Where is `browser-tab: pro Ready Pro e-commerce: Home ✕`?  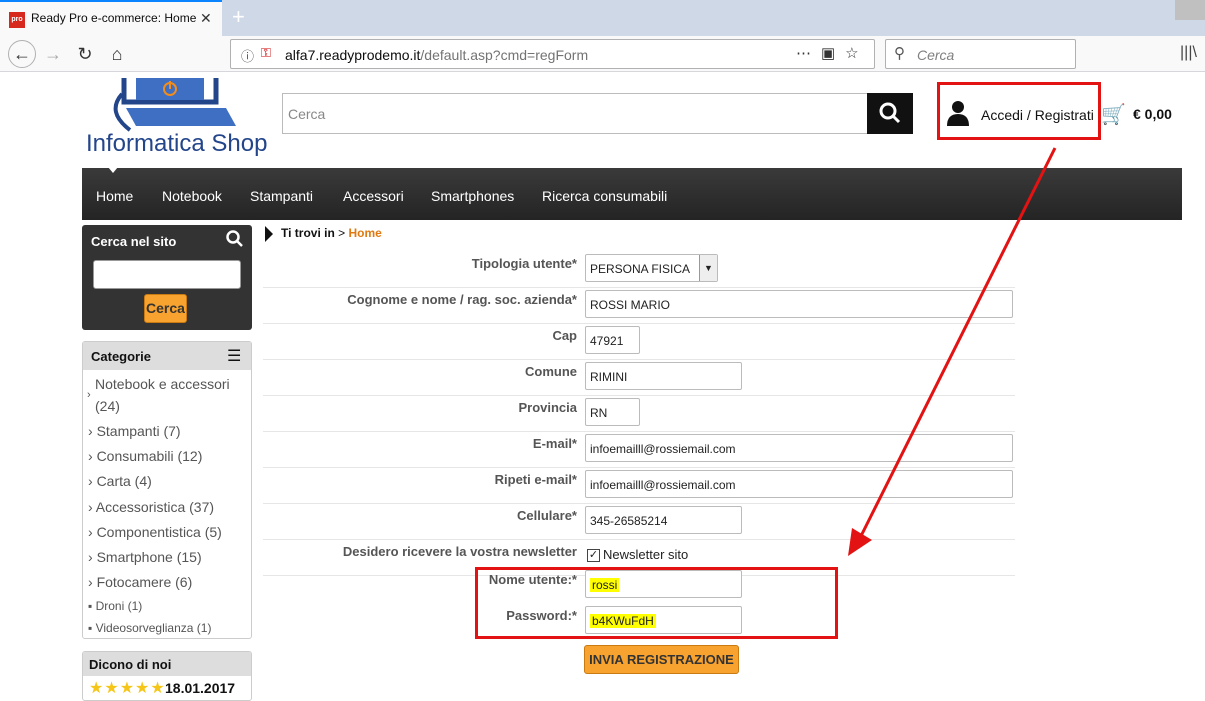
browser-tab: pro Ready Pro e-commerce: Home ✕ is located at coordinates (111, 18).